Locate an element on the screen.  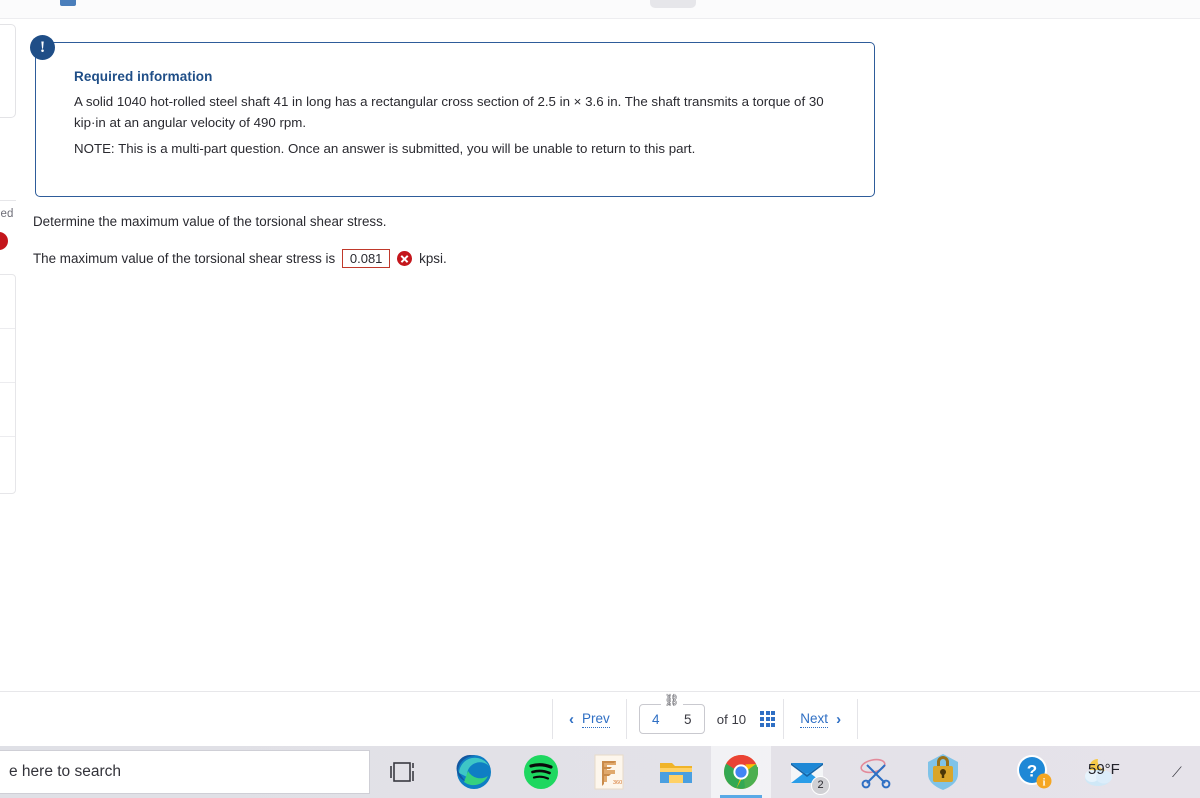
total-pages: 10 is located at coordinates (739, 719).